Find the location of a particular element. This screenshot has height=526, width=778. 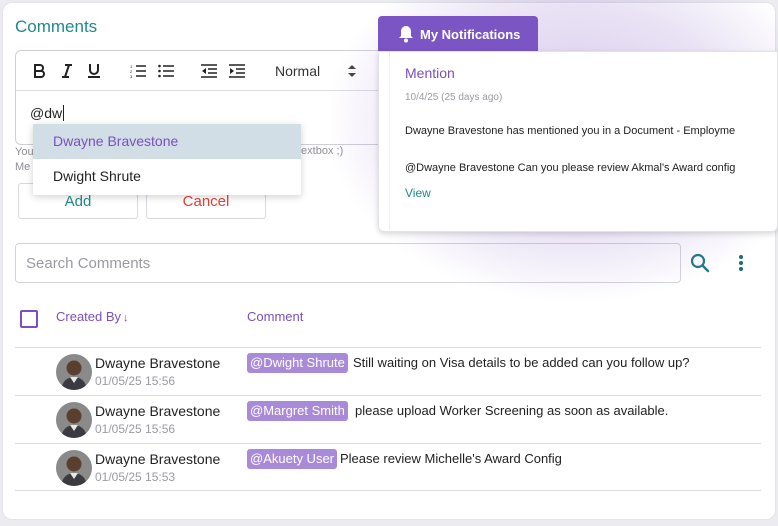

editor-toolbar: 123 Normal is located at coordinates (201, 71).